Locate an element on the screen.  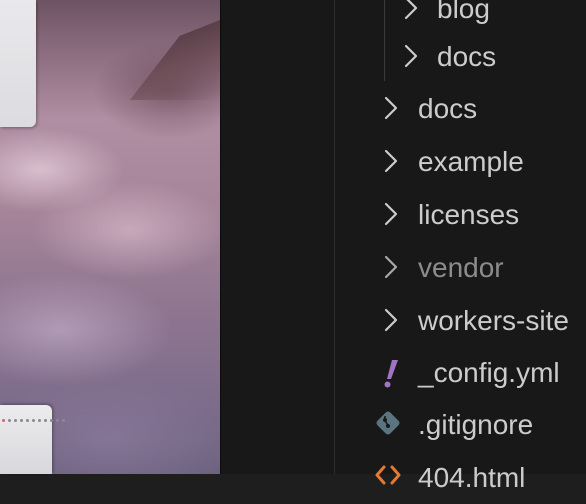
tree-item-workers-site: workers-site is located at coordinates (403, 320).